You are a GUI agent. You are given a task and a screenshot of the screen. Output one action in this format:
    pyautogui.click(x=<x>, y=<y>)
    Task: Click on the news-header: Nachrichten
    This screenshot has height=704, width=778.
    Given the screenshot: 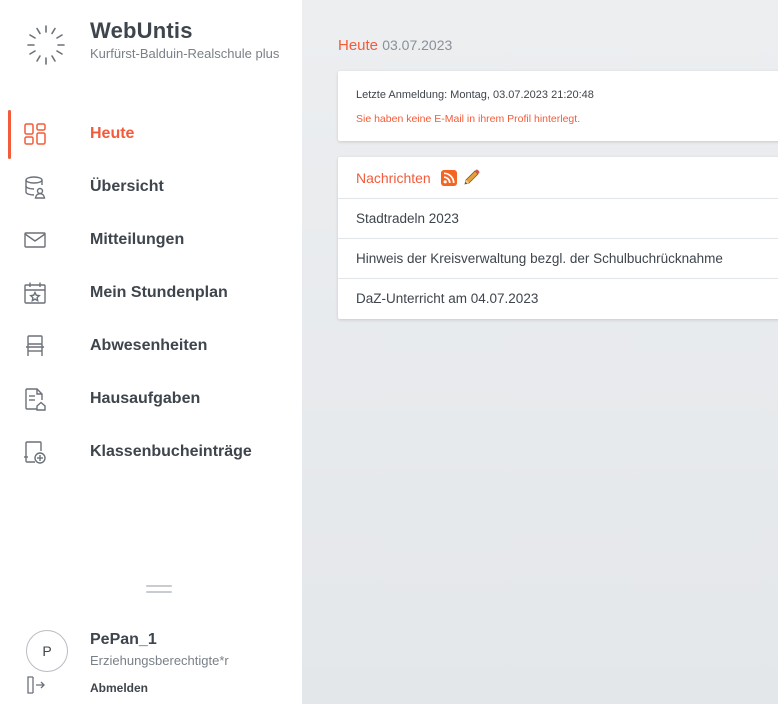 What is the action you would take?
    pyautogui.click(x=558, y=178)
    